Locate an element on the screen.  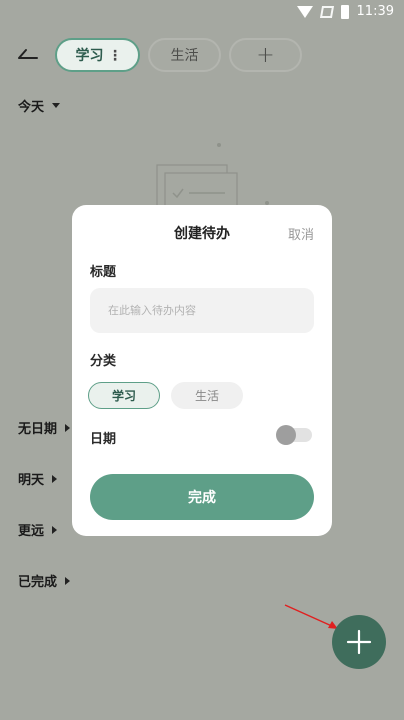
category-chip-life-label: 生活 is located at coordinates (206, 396).